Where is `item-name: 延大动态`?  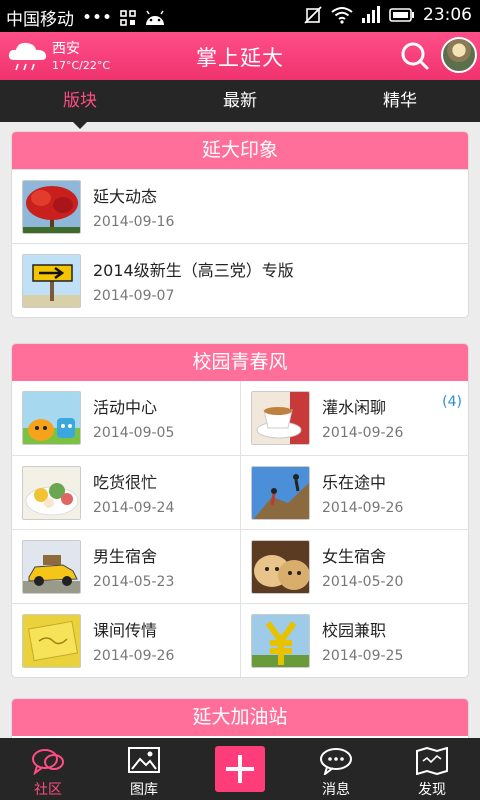
item-name: 延大动态 is located at coordinates (125, 196).